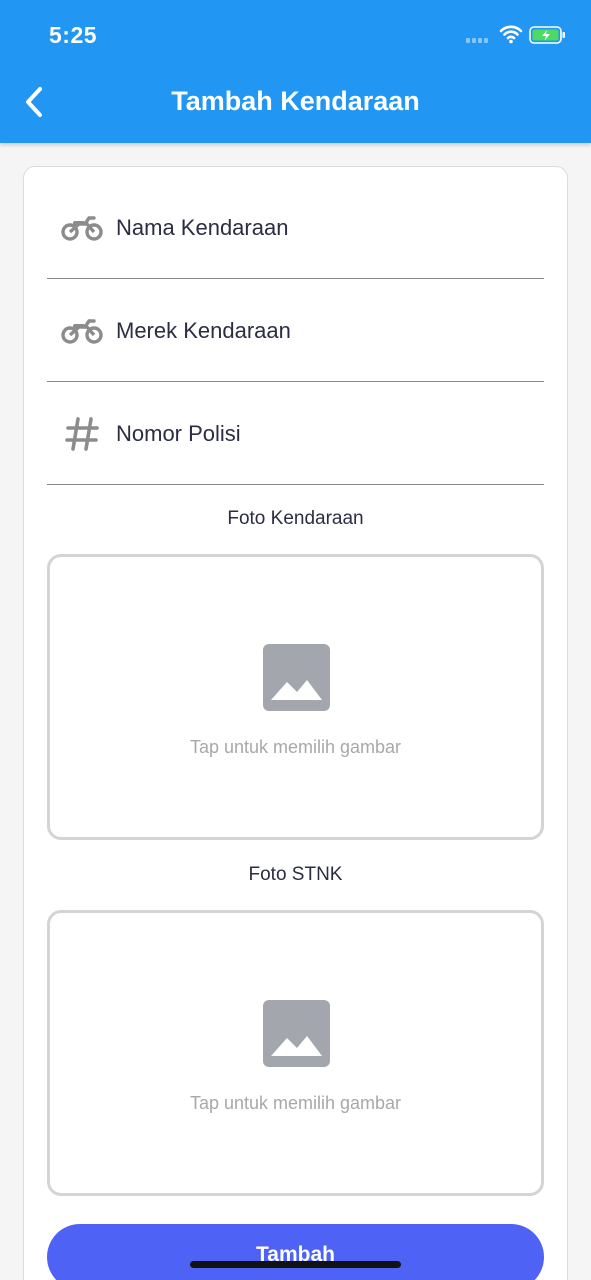 This screenshot has width=591, height=1280. What do you see at coordinates (295, 101) in the screenshot?
I see `page-title: Tambah Kendaraan` at bounding box center [295, 101].